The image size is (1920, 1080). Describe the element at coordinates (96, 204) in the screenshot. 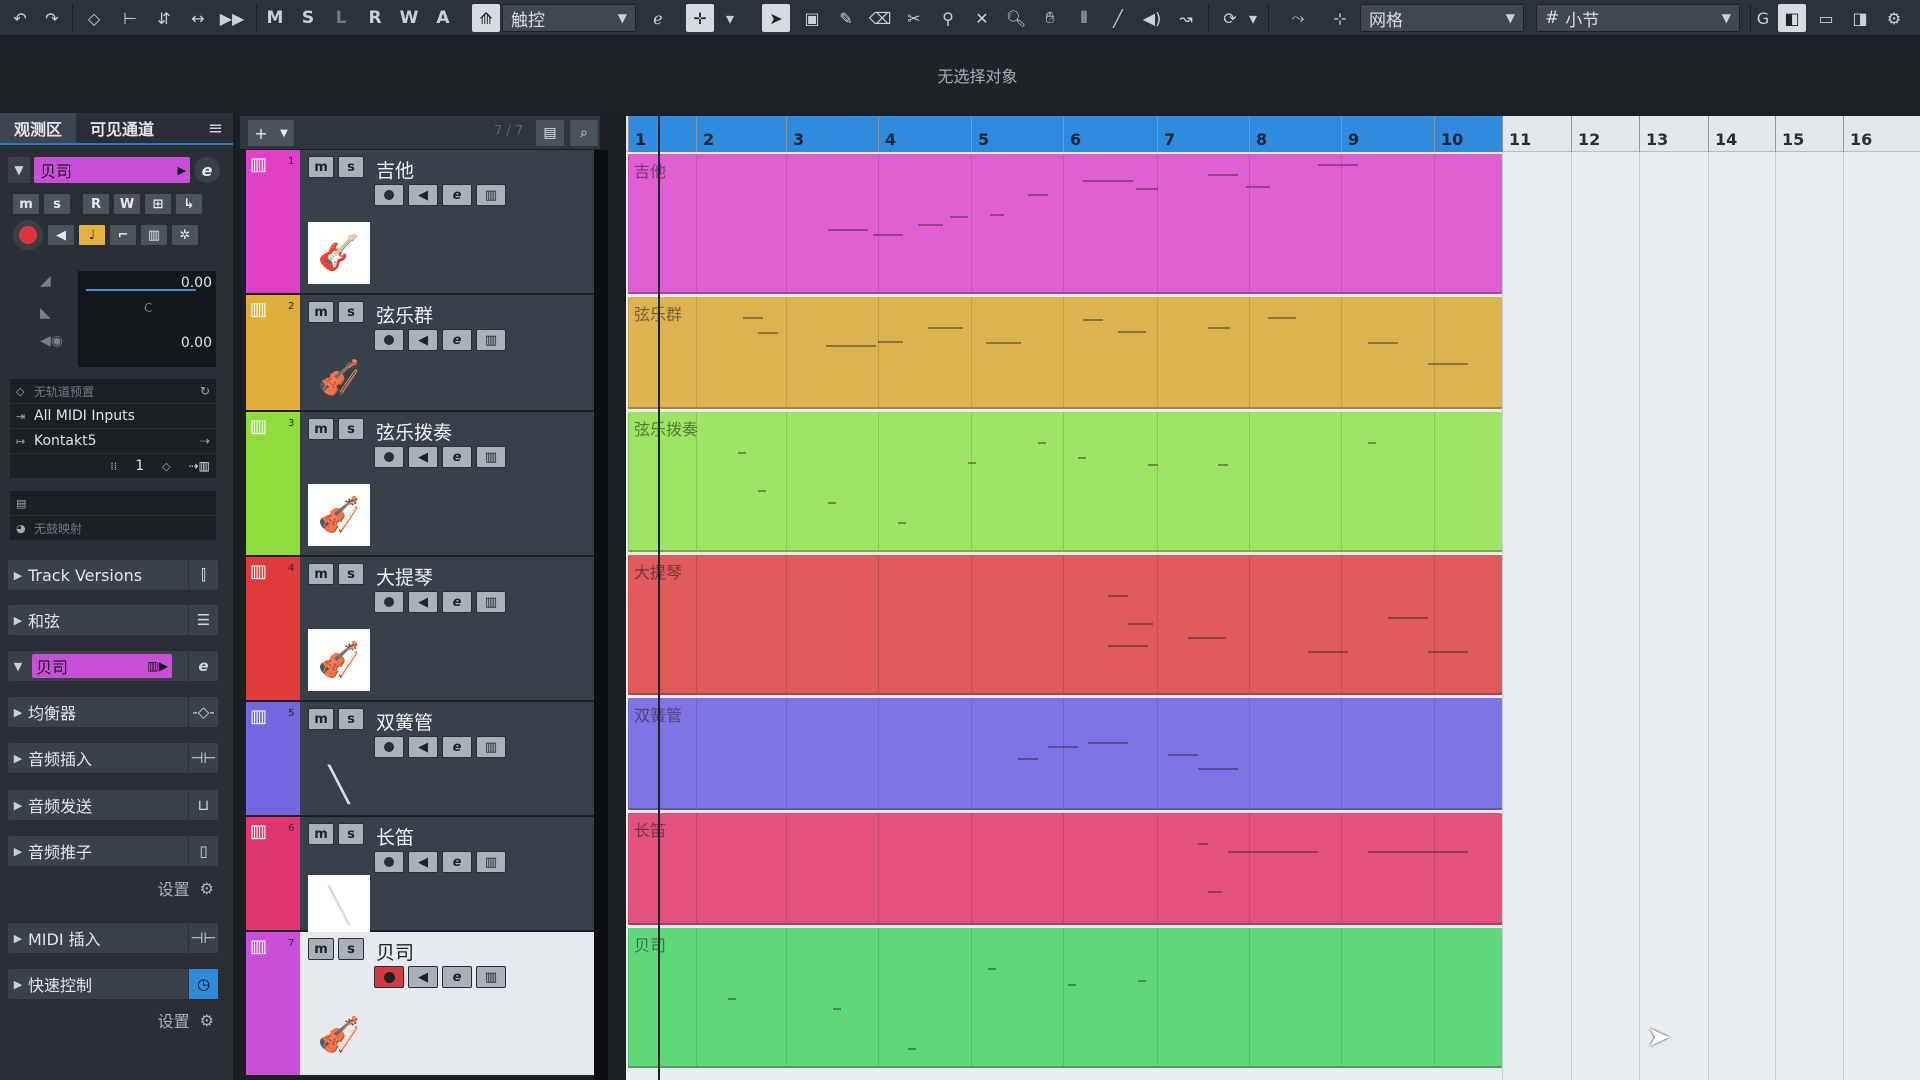

I see `read-automation-button: R` at that location.